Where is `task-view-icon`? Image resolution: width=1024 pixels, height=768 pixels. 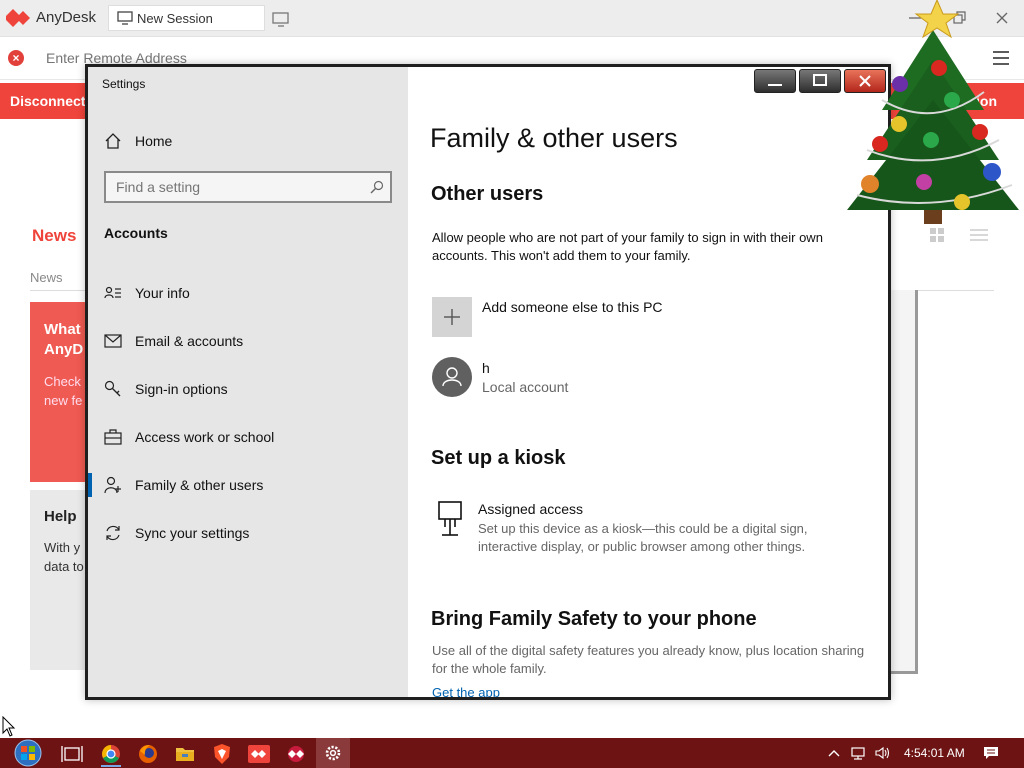
task-view-icon is located at coordinates (72, 754).